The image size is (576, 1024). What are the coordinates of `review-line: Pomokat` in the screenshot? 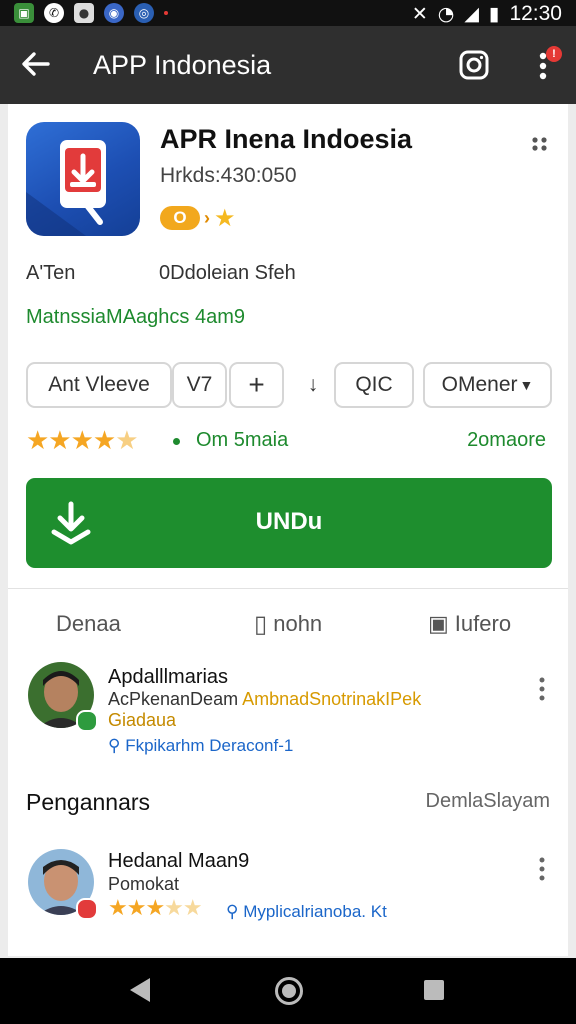 It's located at (144, 884).